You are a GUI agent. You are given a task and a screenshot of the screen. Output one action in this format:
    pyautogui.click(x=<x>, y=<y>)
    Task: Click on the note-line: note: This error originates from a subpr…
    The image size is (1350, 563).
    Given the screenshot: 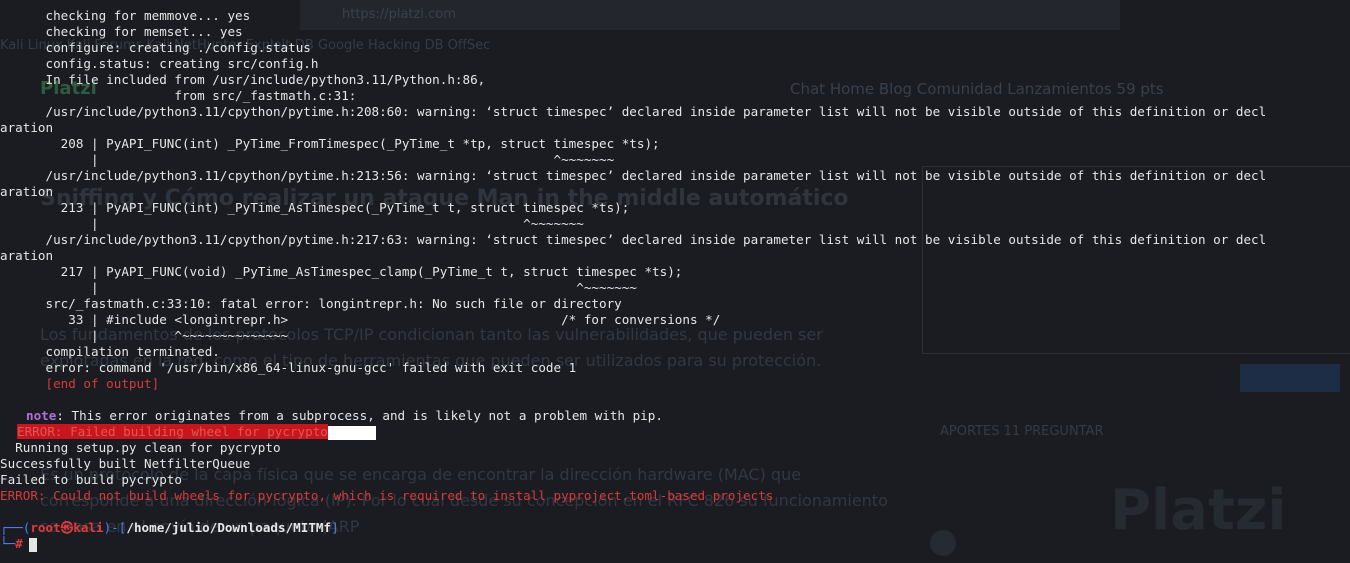 What is the action you would take?
    pyautogui.click(x=344, y=416)
    